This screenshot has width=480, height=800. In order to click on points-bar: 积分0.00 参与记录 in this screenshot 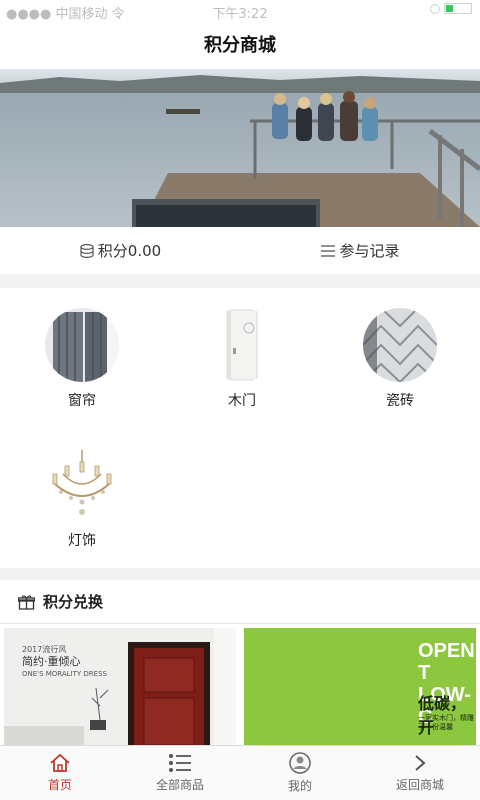, I will do `click(240, 250)`.